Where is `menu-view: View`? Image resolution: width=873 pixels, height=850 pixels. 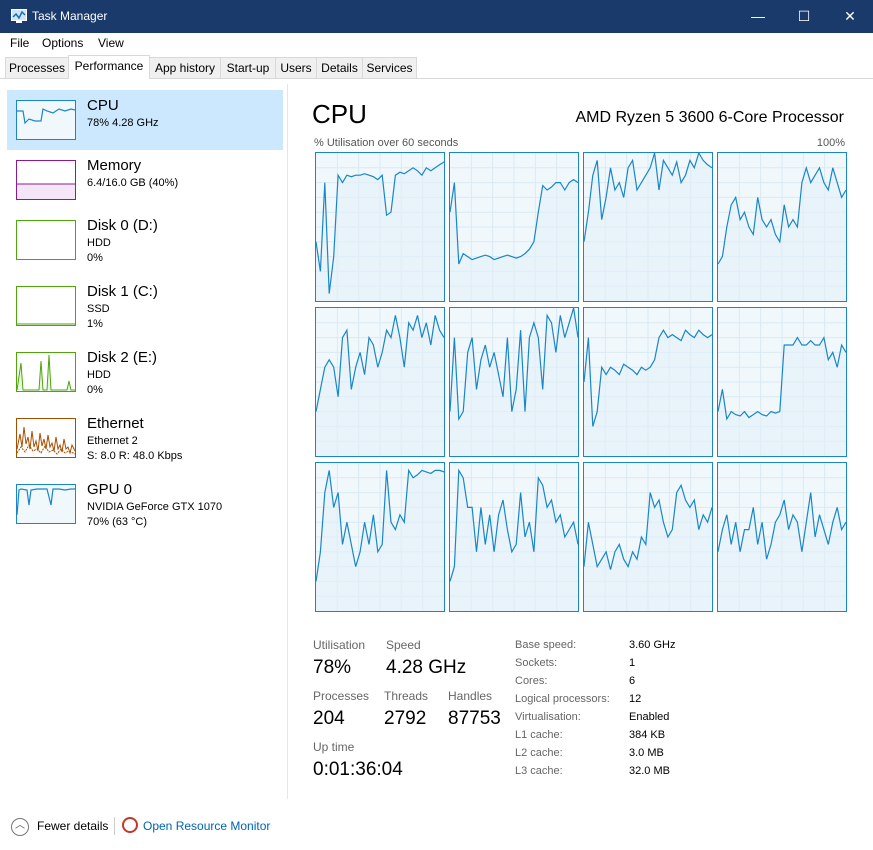 menu-view: View is located at coordinates (111, 43).